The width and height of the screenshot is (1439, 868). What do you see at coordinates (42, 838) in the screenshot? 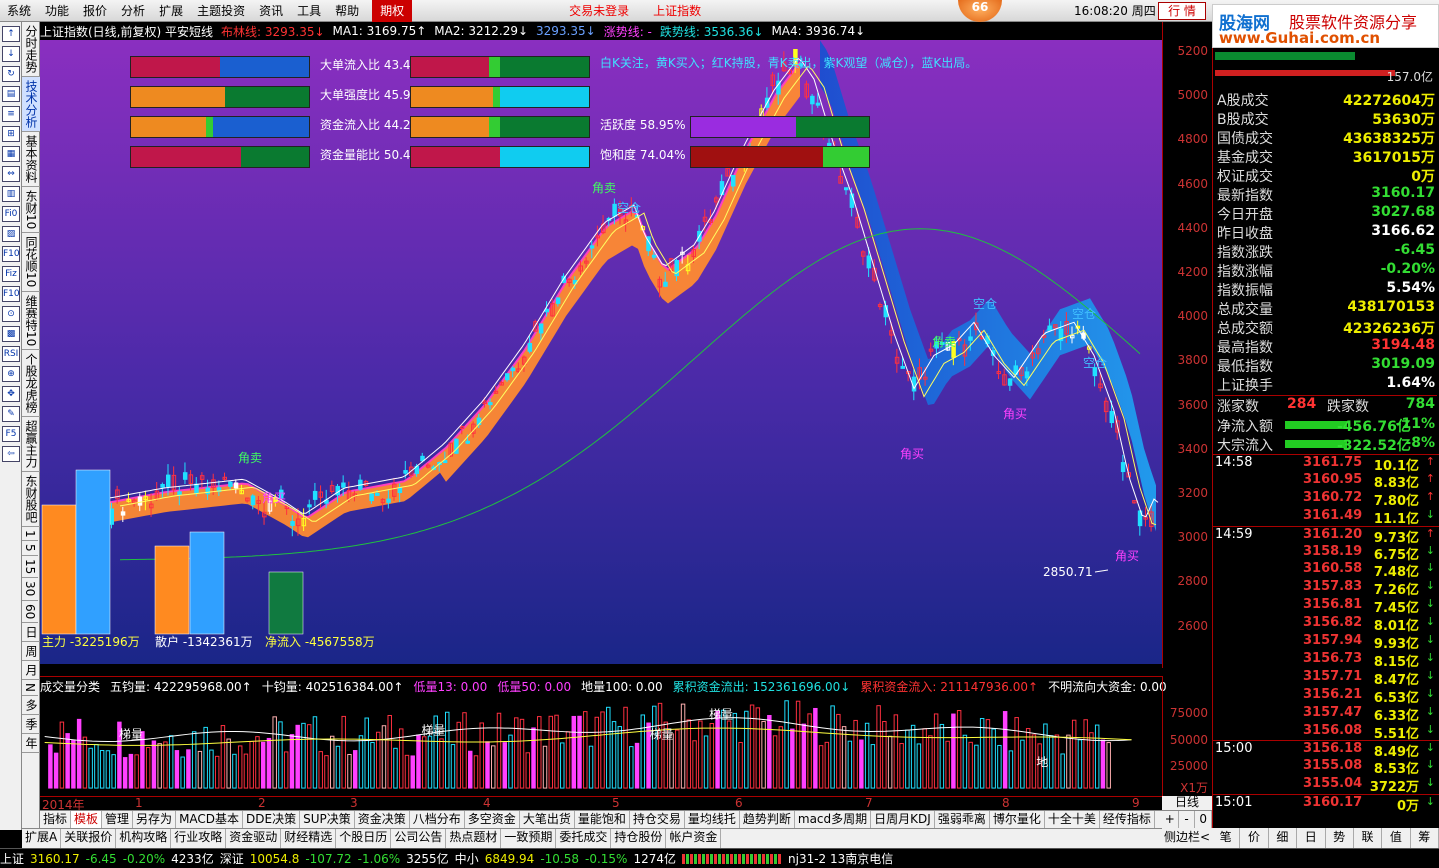
I see `extend-tab-0: 扩展A` at bounding box center [42, 838].